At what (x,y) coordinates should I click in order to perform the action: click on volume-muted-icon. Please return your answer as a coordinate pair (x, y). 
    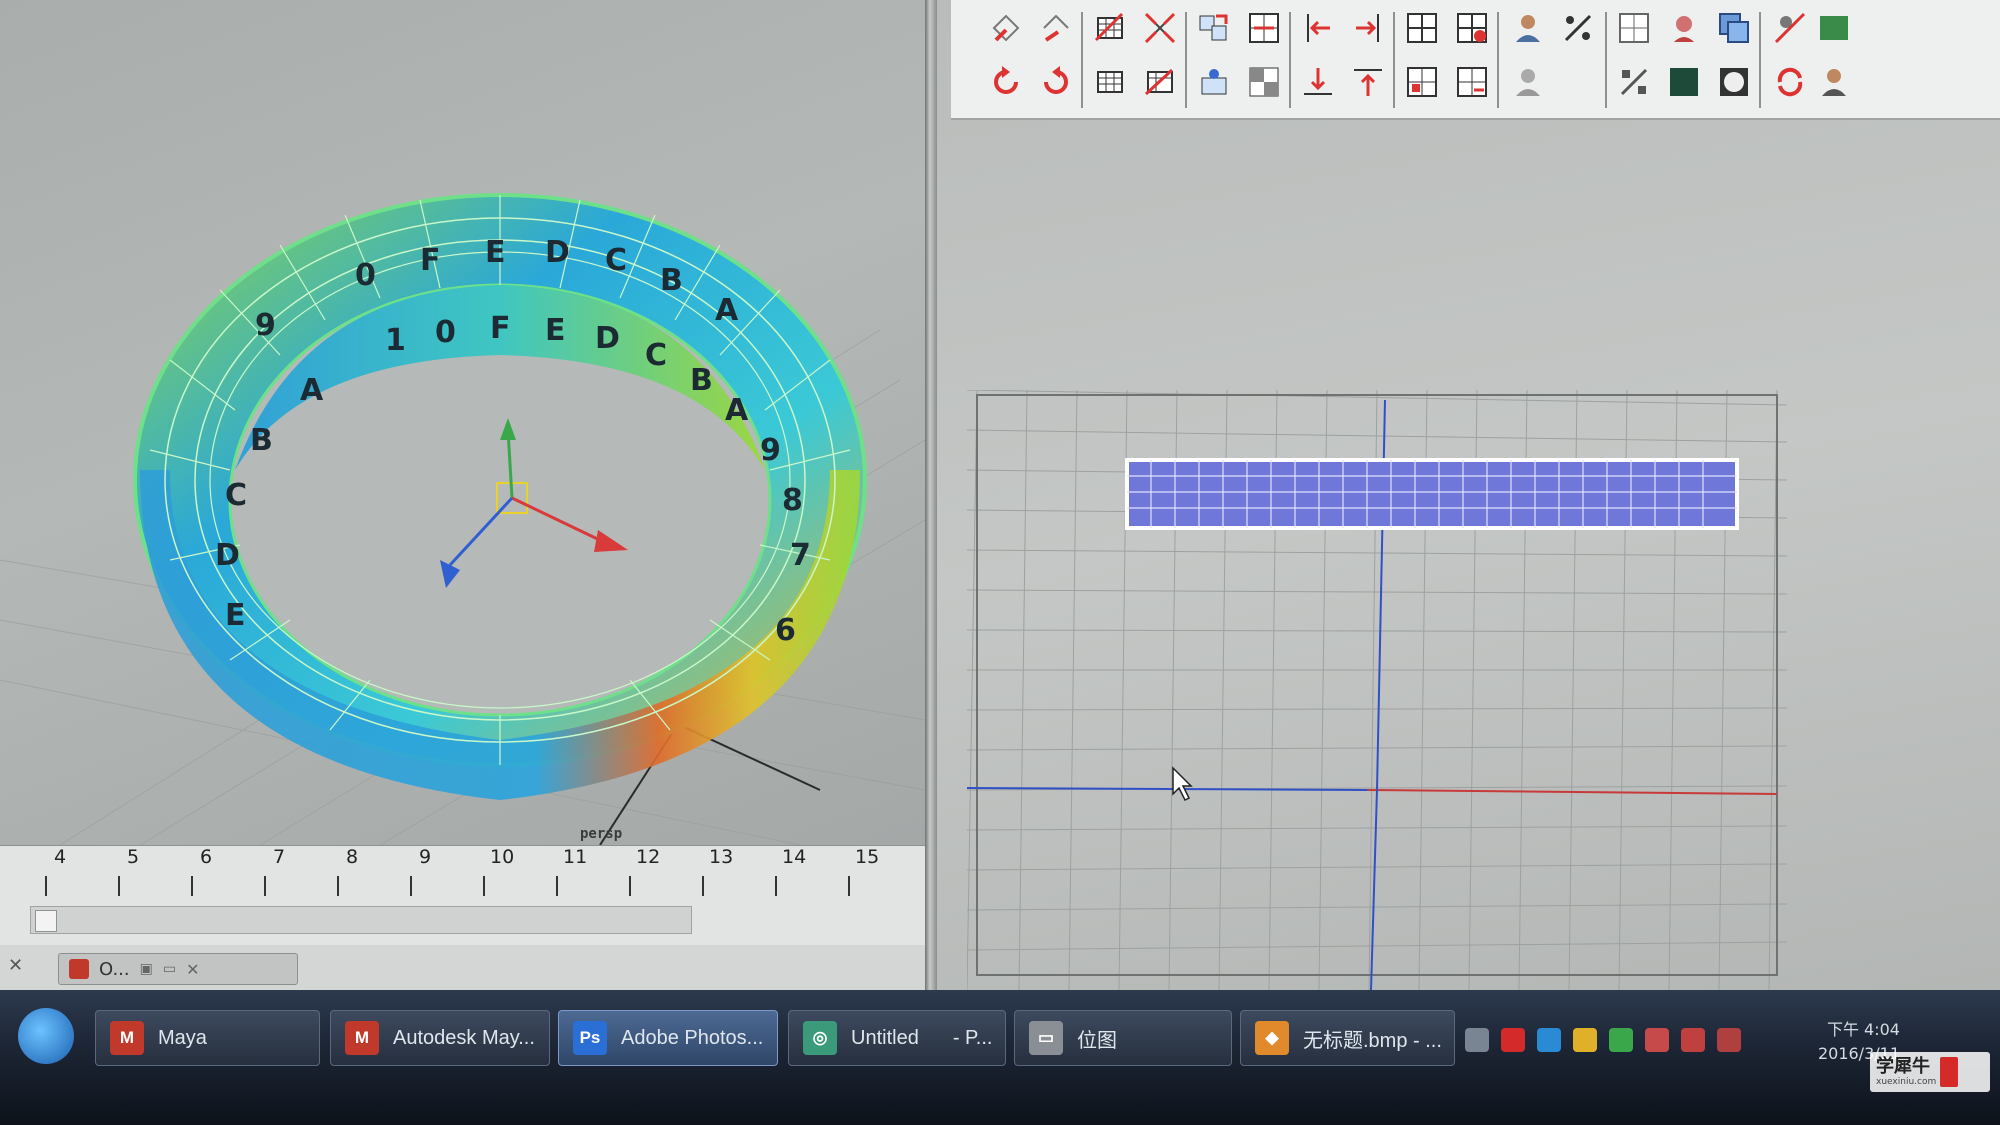
    Looking at the image, I should click on (1657, 1040).